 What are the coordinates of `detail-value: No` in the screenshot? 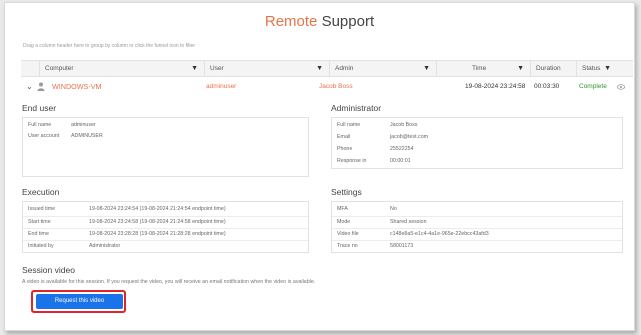 It's located at (393, 209).